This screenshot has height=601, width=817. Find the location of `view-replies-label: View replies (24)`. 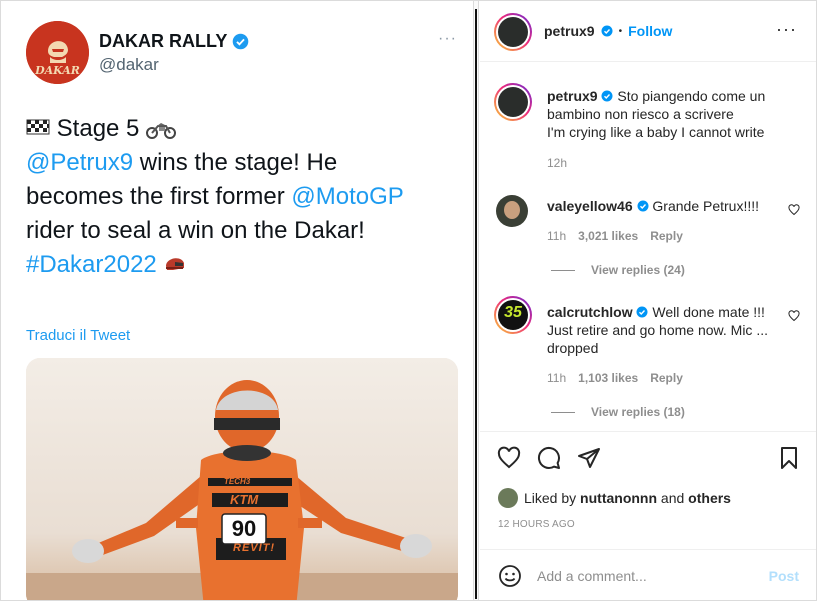

view-replies-label: View replies (24) is located at coordinates (638, 270).